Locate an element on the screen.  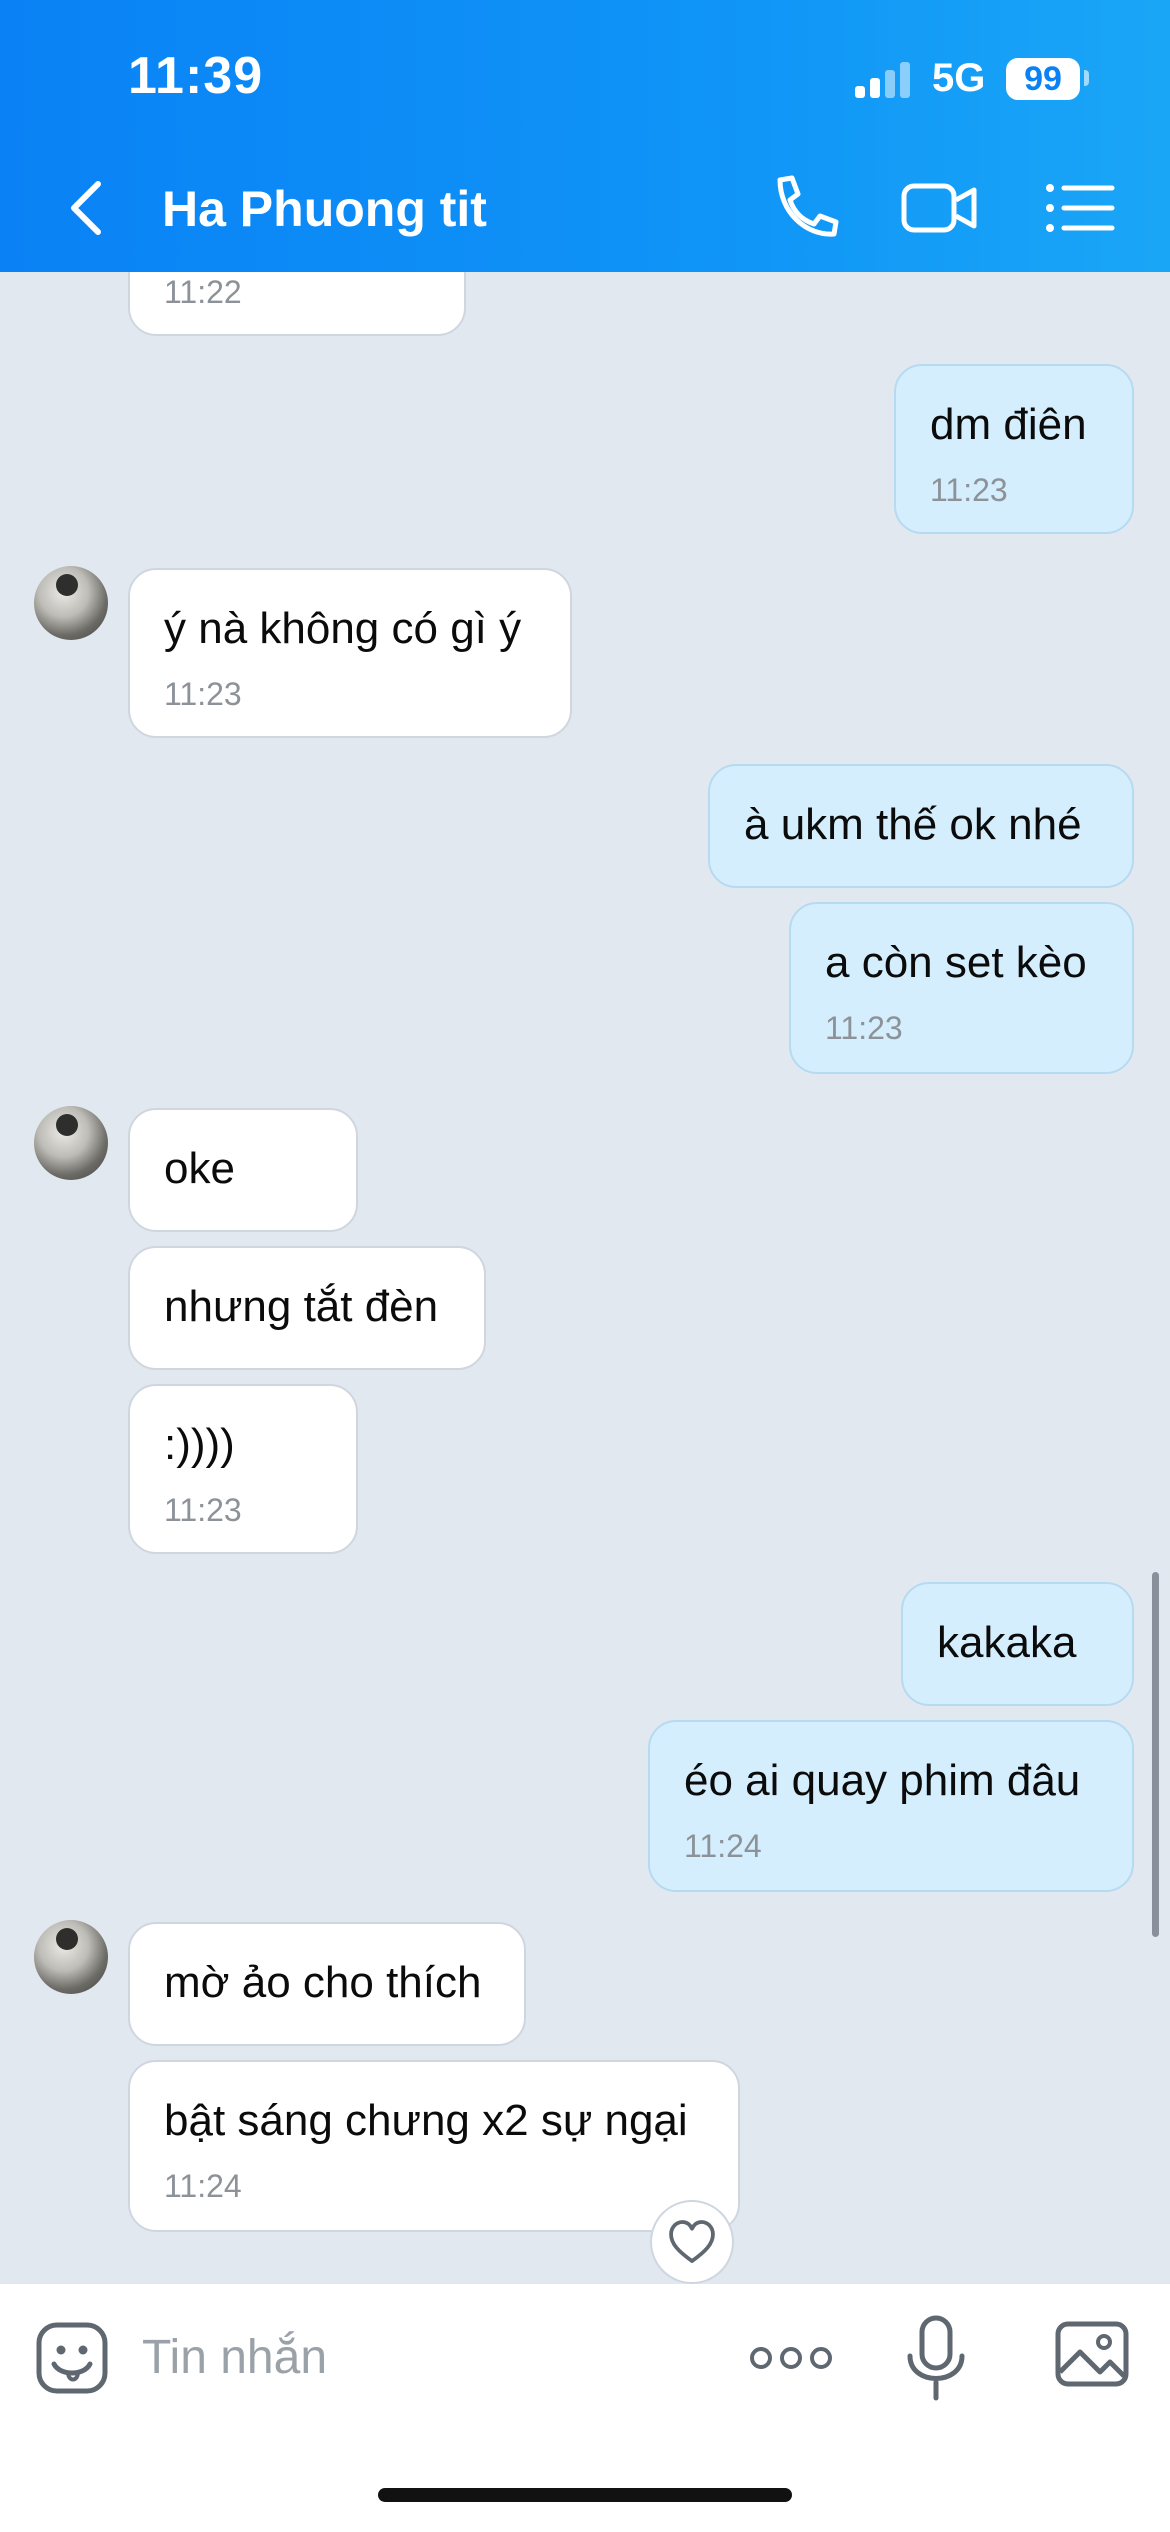
more-dots-icon is located at coordinates (791, 2358).